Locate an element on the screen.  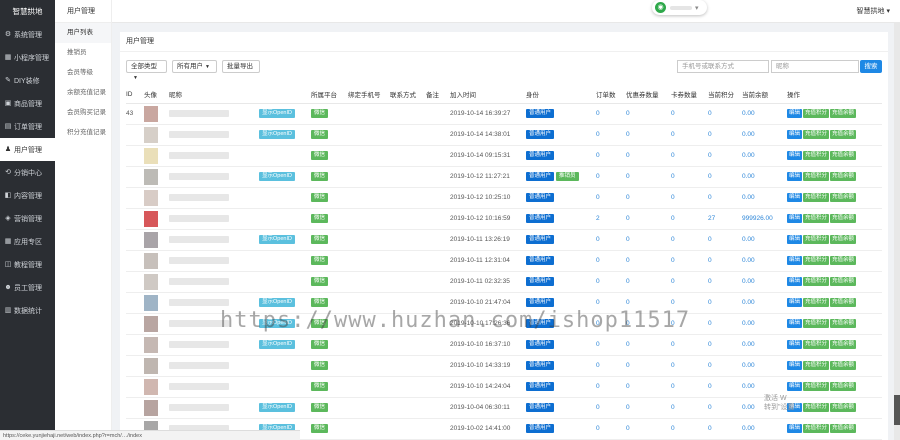
sidebar-item: ⚙ 系统管理 is located at coordinates (27, 34).